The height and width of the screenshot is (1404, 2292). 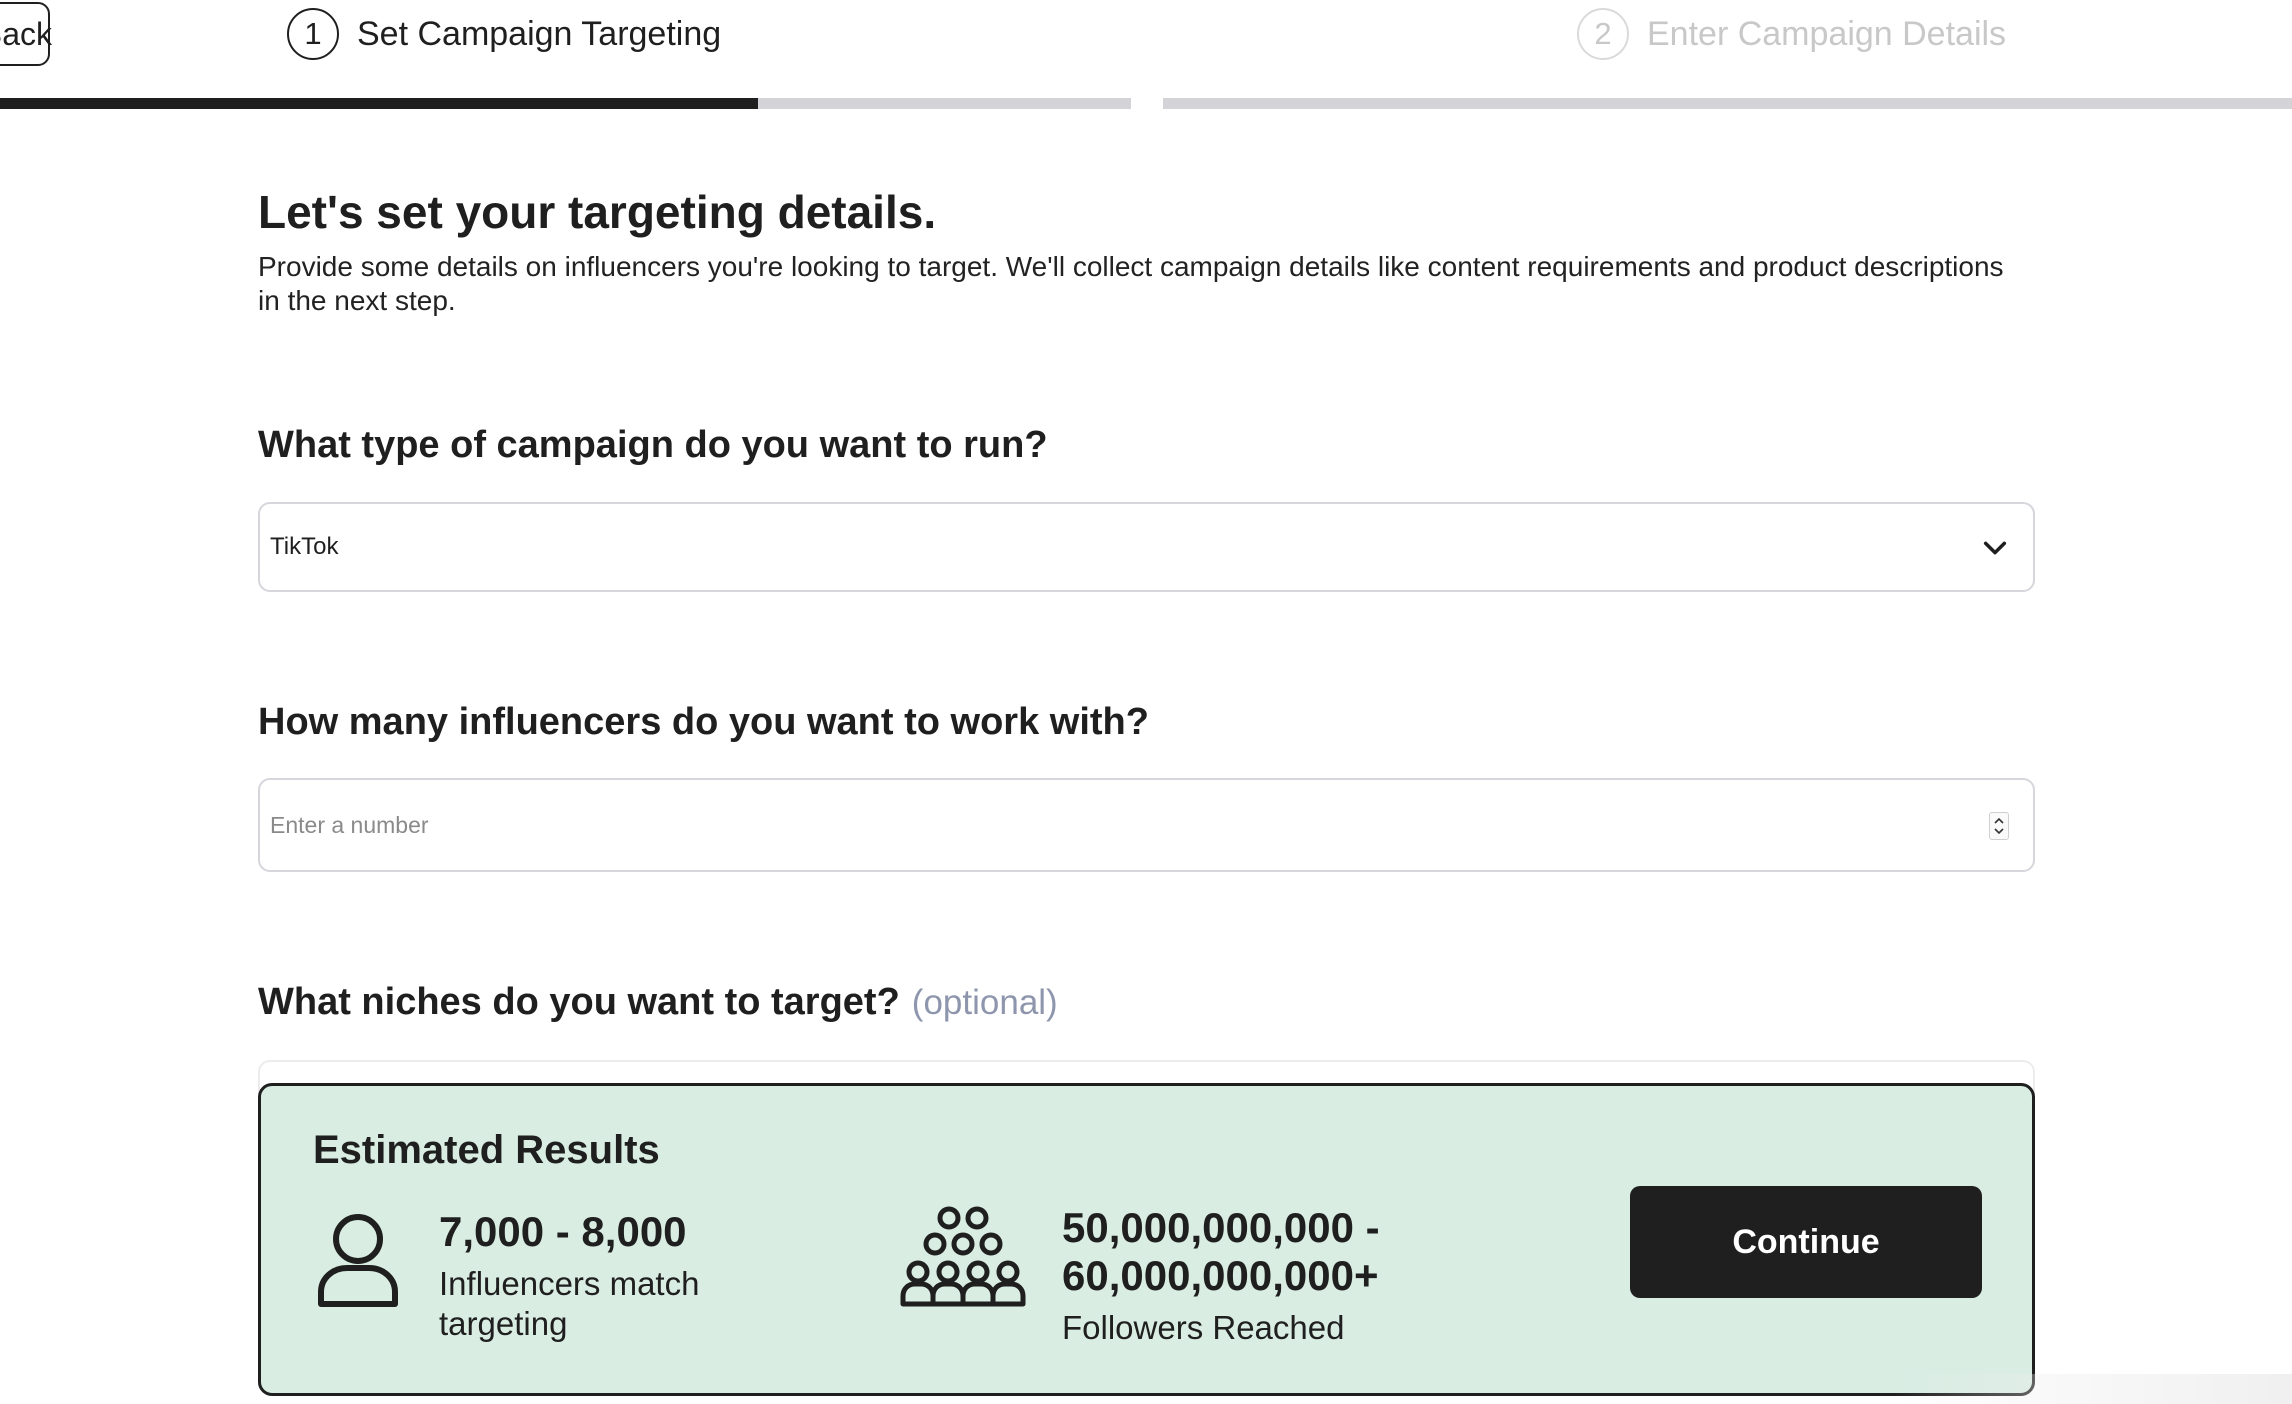 What do you see at coordinates (313, 34) in the screenshot?
I see `step-1-number: 1` at bounding box center [313, 34].